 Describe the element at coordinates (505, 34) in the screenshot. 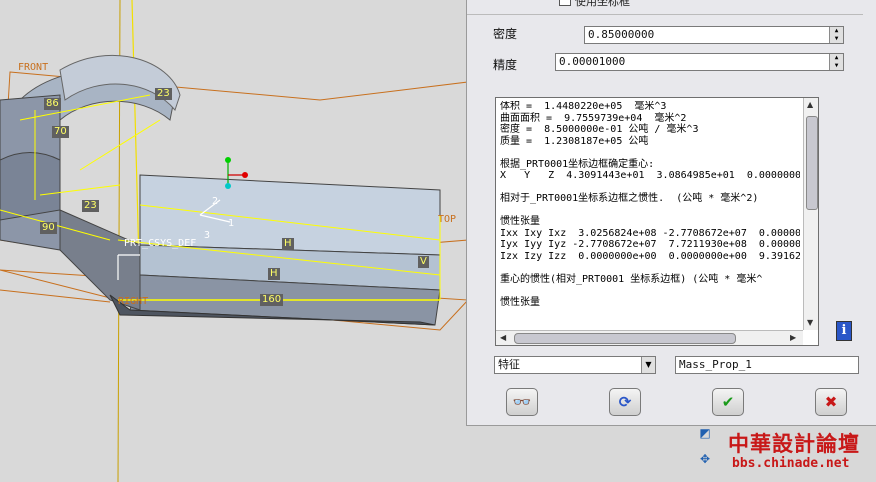

I see `density-label: 密度` at that location.